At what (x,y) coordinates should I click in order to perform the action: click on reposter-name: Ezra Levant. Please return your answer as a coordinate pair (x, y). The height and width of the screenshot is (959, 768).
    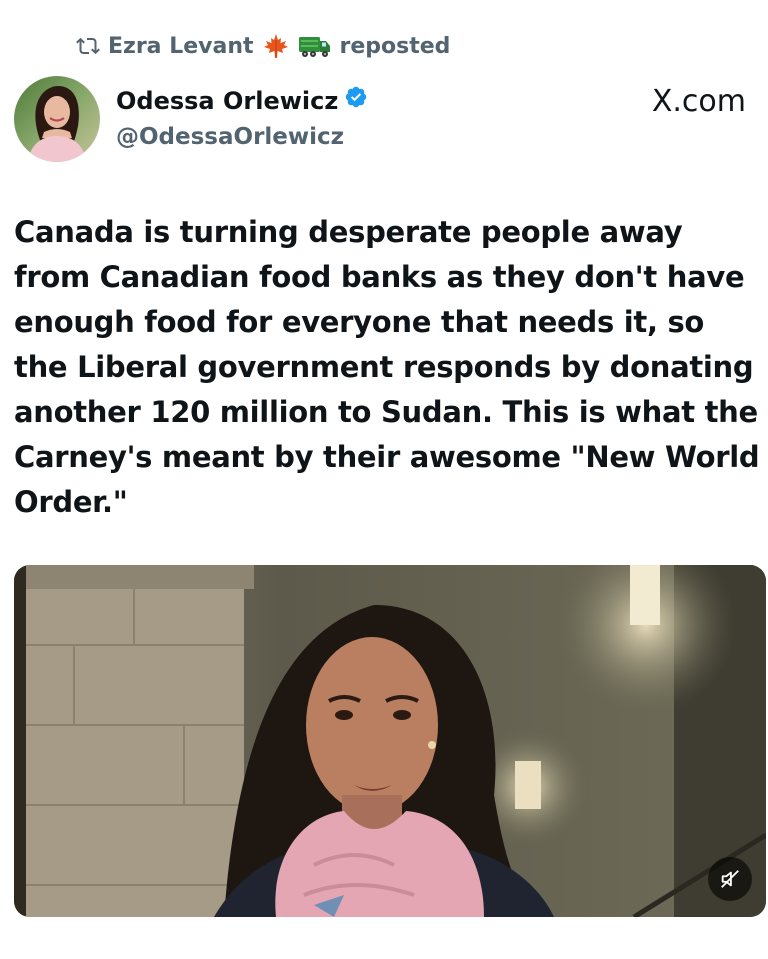
    Looking at the image, I should click on (181, 46).